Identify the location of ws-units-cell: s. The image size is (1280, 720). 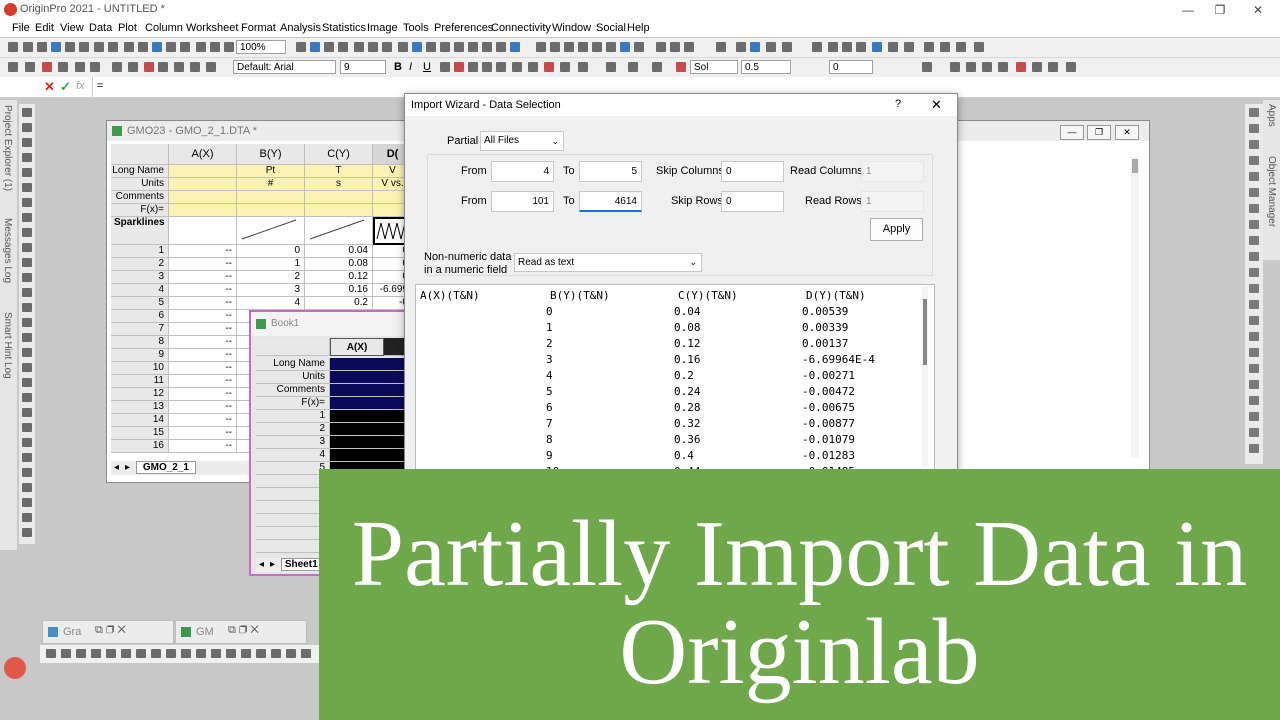
(339, 184).